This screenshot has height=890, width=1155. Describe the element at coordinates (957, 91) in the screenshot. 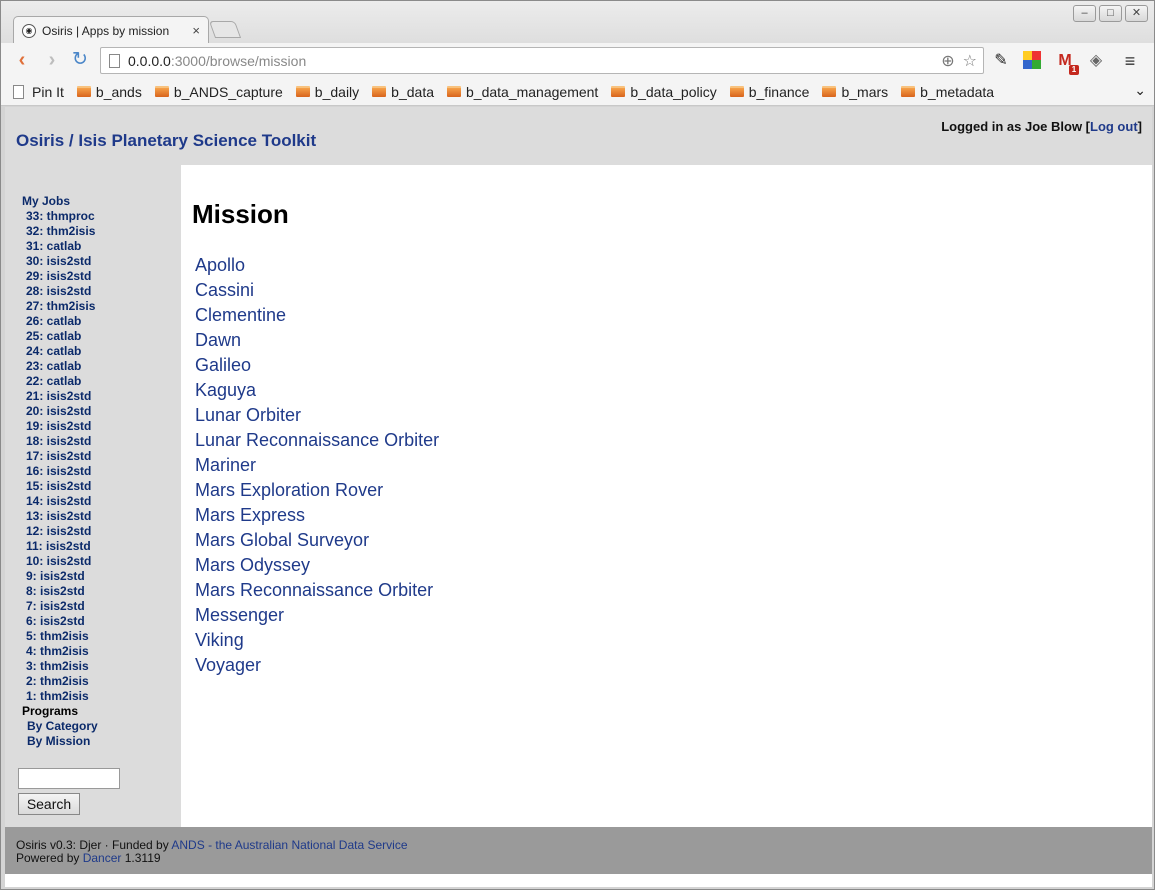

I see `bookmark-label: b_metadata` at that location.